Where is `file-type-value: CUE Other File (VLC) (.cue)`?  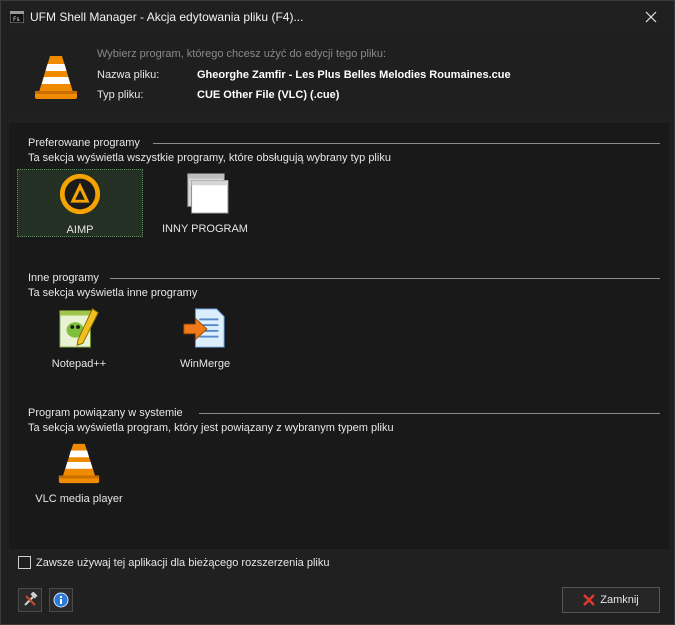
file-type-value: CUE Other File (VLC) (.cue) is located at coordinates (268, 95).